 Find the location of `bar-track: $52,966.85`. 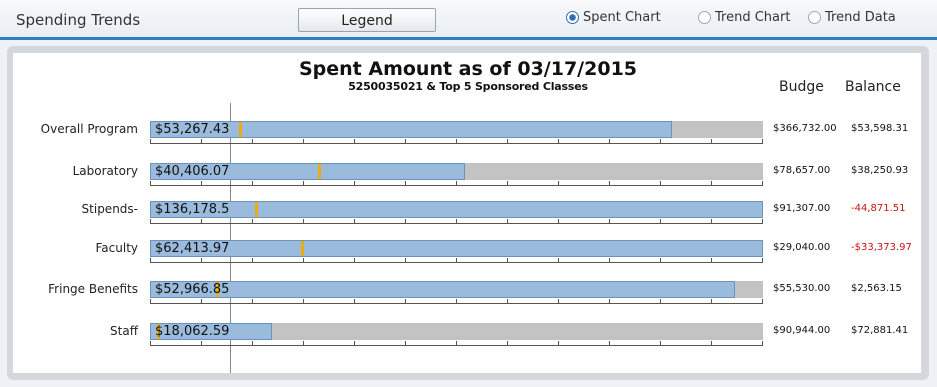

bar-track: $52,966.85 is located at coordinates (456, 289).